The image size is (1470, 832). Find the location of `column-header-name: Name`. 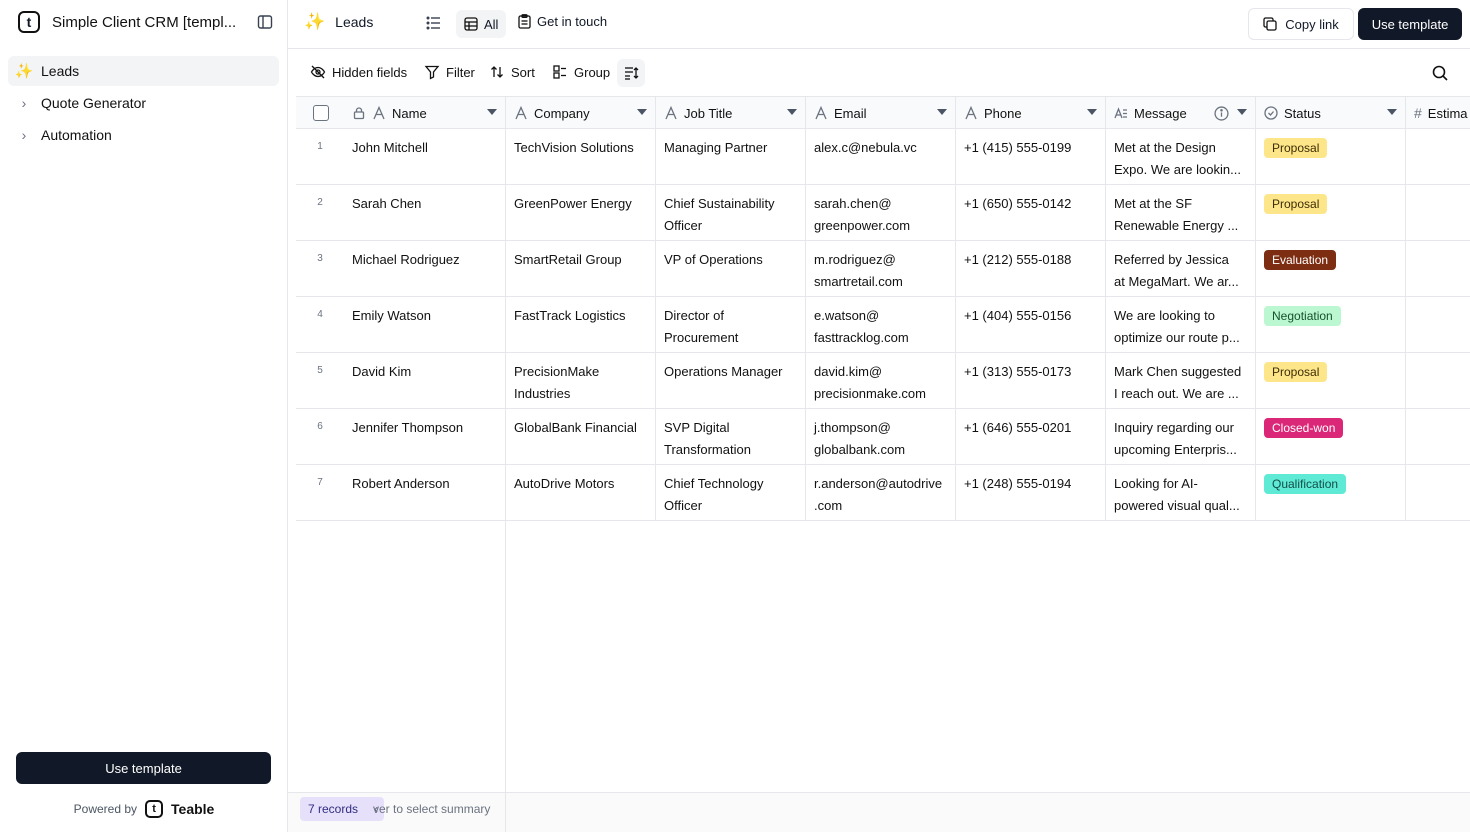

column-header-name: Name is located at coordinates (425, 113).